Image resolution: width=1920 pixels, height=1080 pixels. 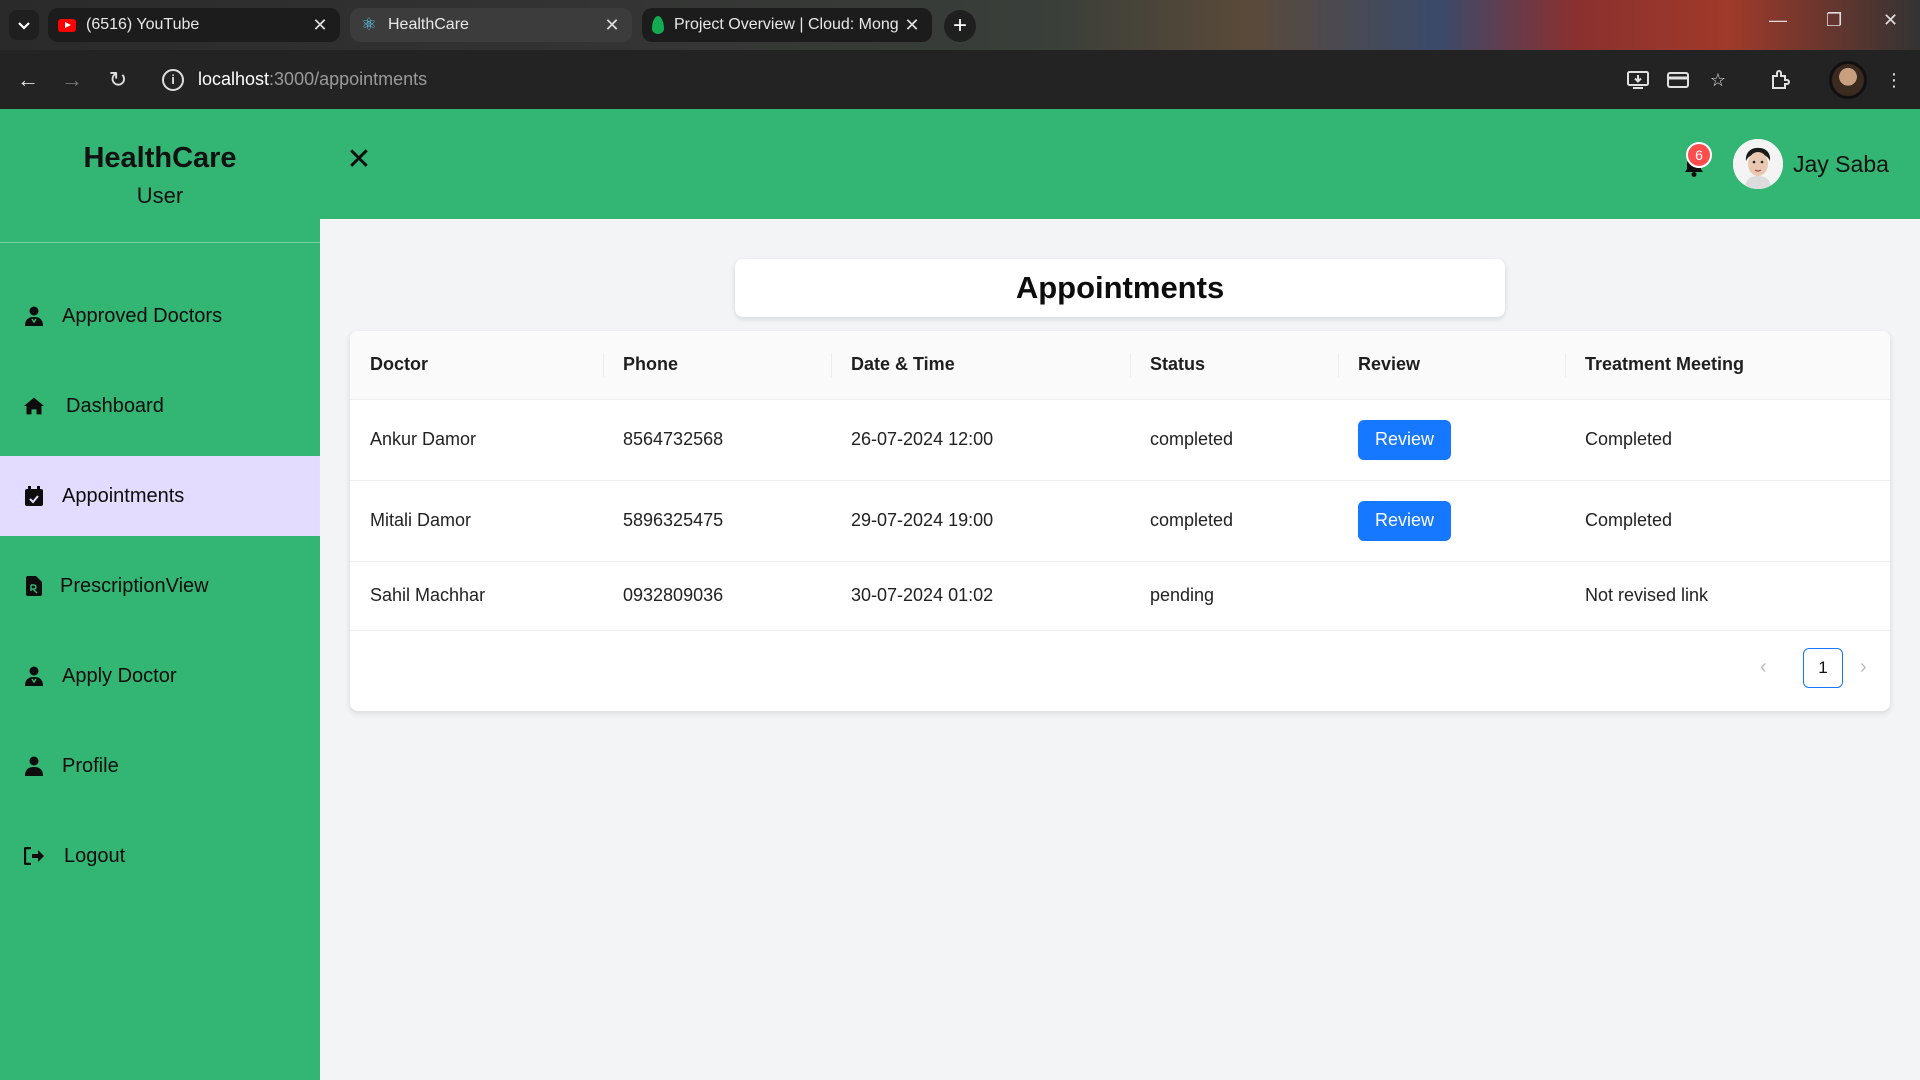 I want to click on tab-search-button, so click(x=24, y=25).